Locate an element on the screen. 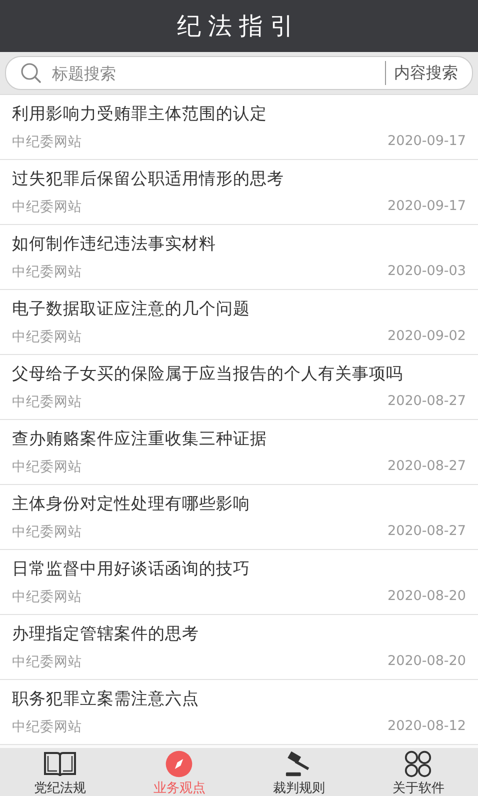 The height and width of the screenshot is (796, 478). tab: 党纪法规 is located at coordinates (60, 772).